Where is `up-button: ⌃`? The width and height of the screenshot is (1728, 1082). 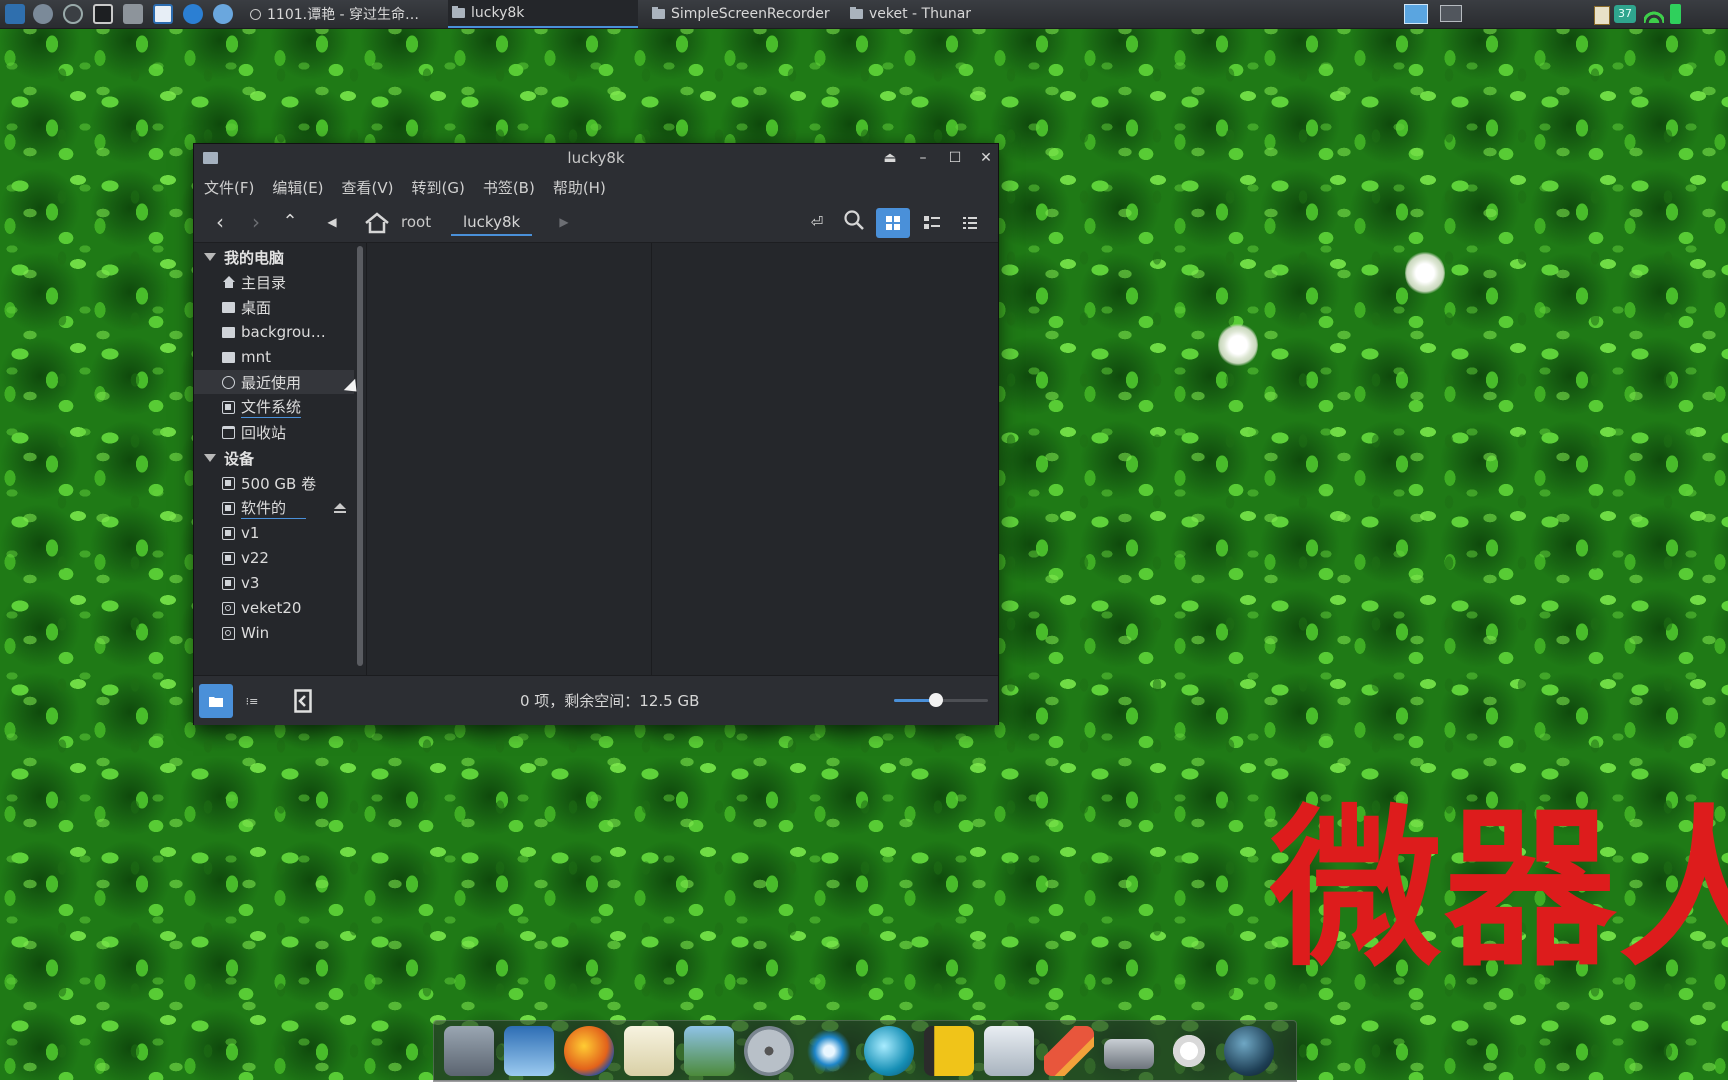
up-button: ⌃ is located at coordinates (290, 222).